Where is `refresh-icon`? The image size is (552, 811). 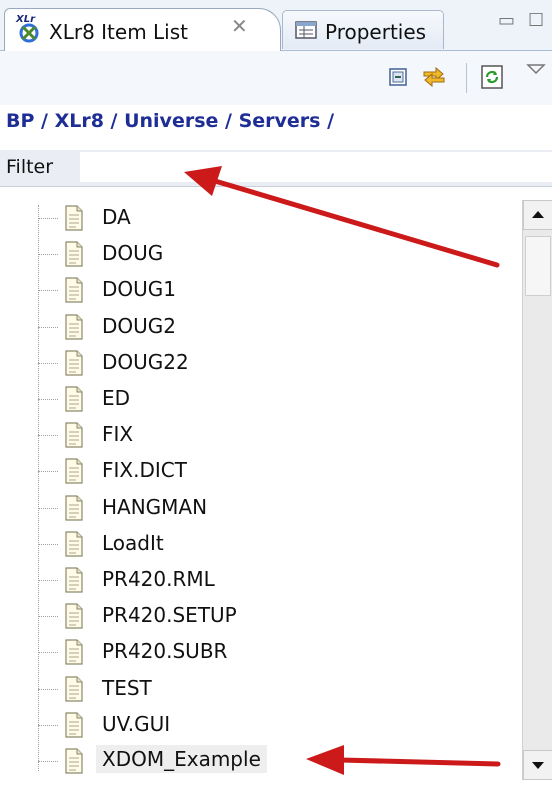 refresh-icon is located at coordinates (492, 77).